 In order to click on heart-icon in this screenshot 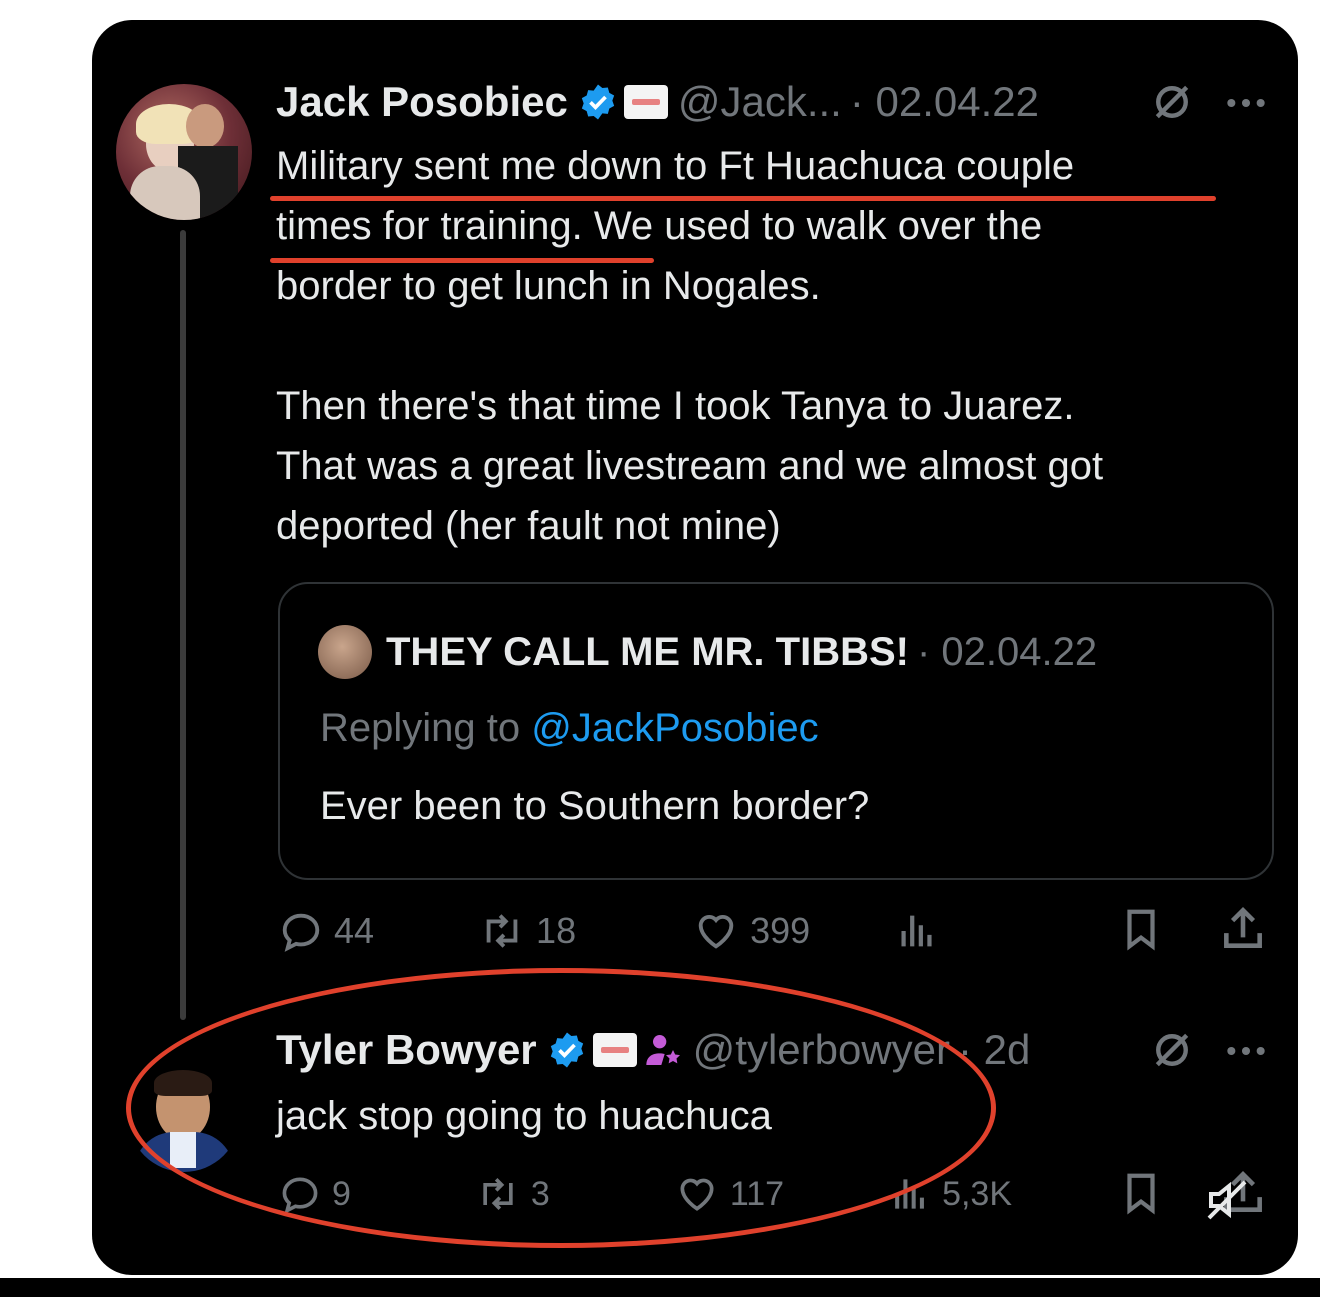, I will do `click(716, 931)`.